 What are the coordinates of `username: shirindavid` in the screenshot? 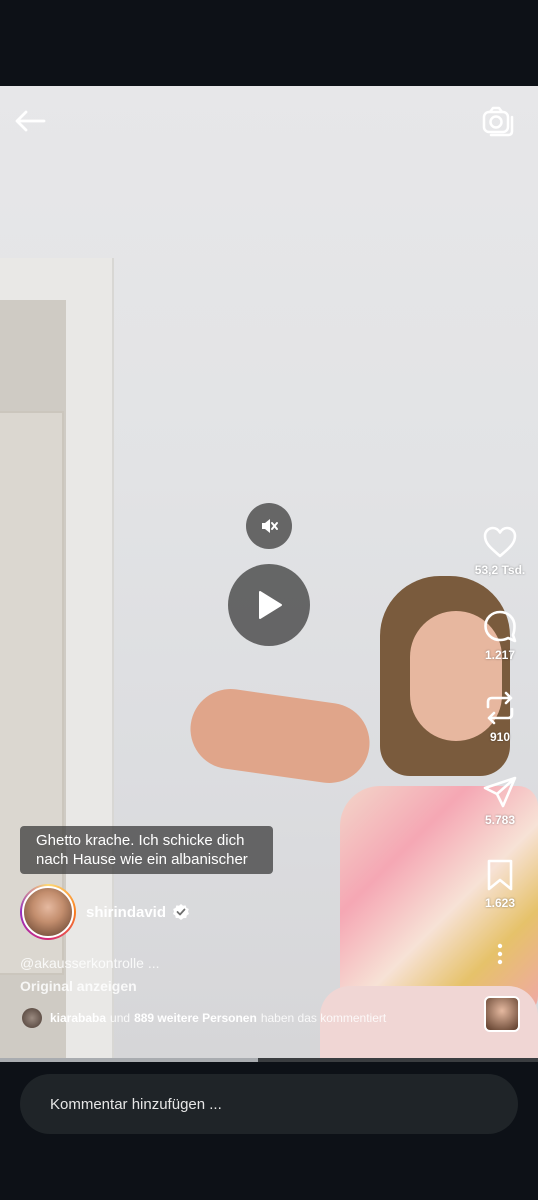 It's located at (126, 912).